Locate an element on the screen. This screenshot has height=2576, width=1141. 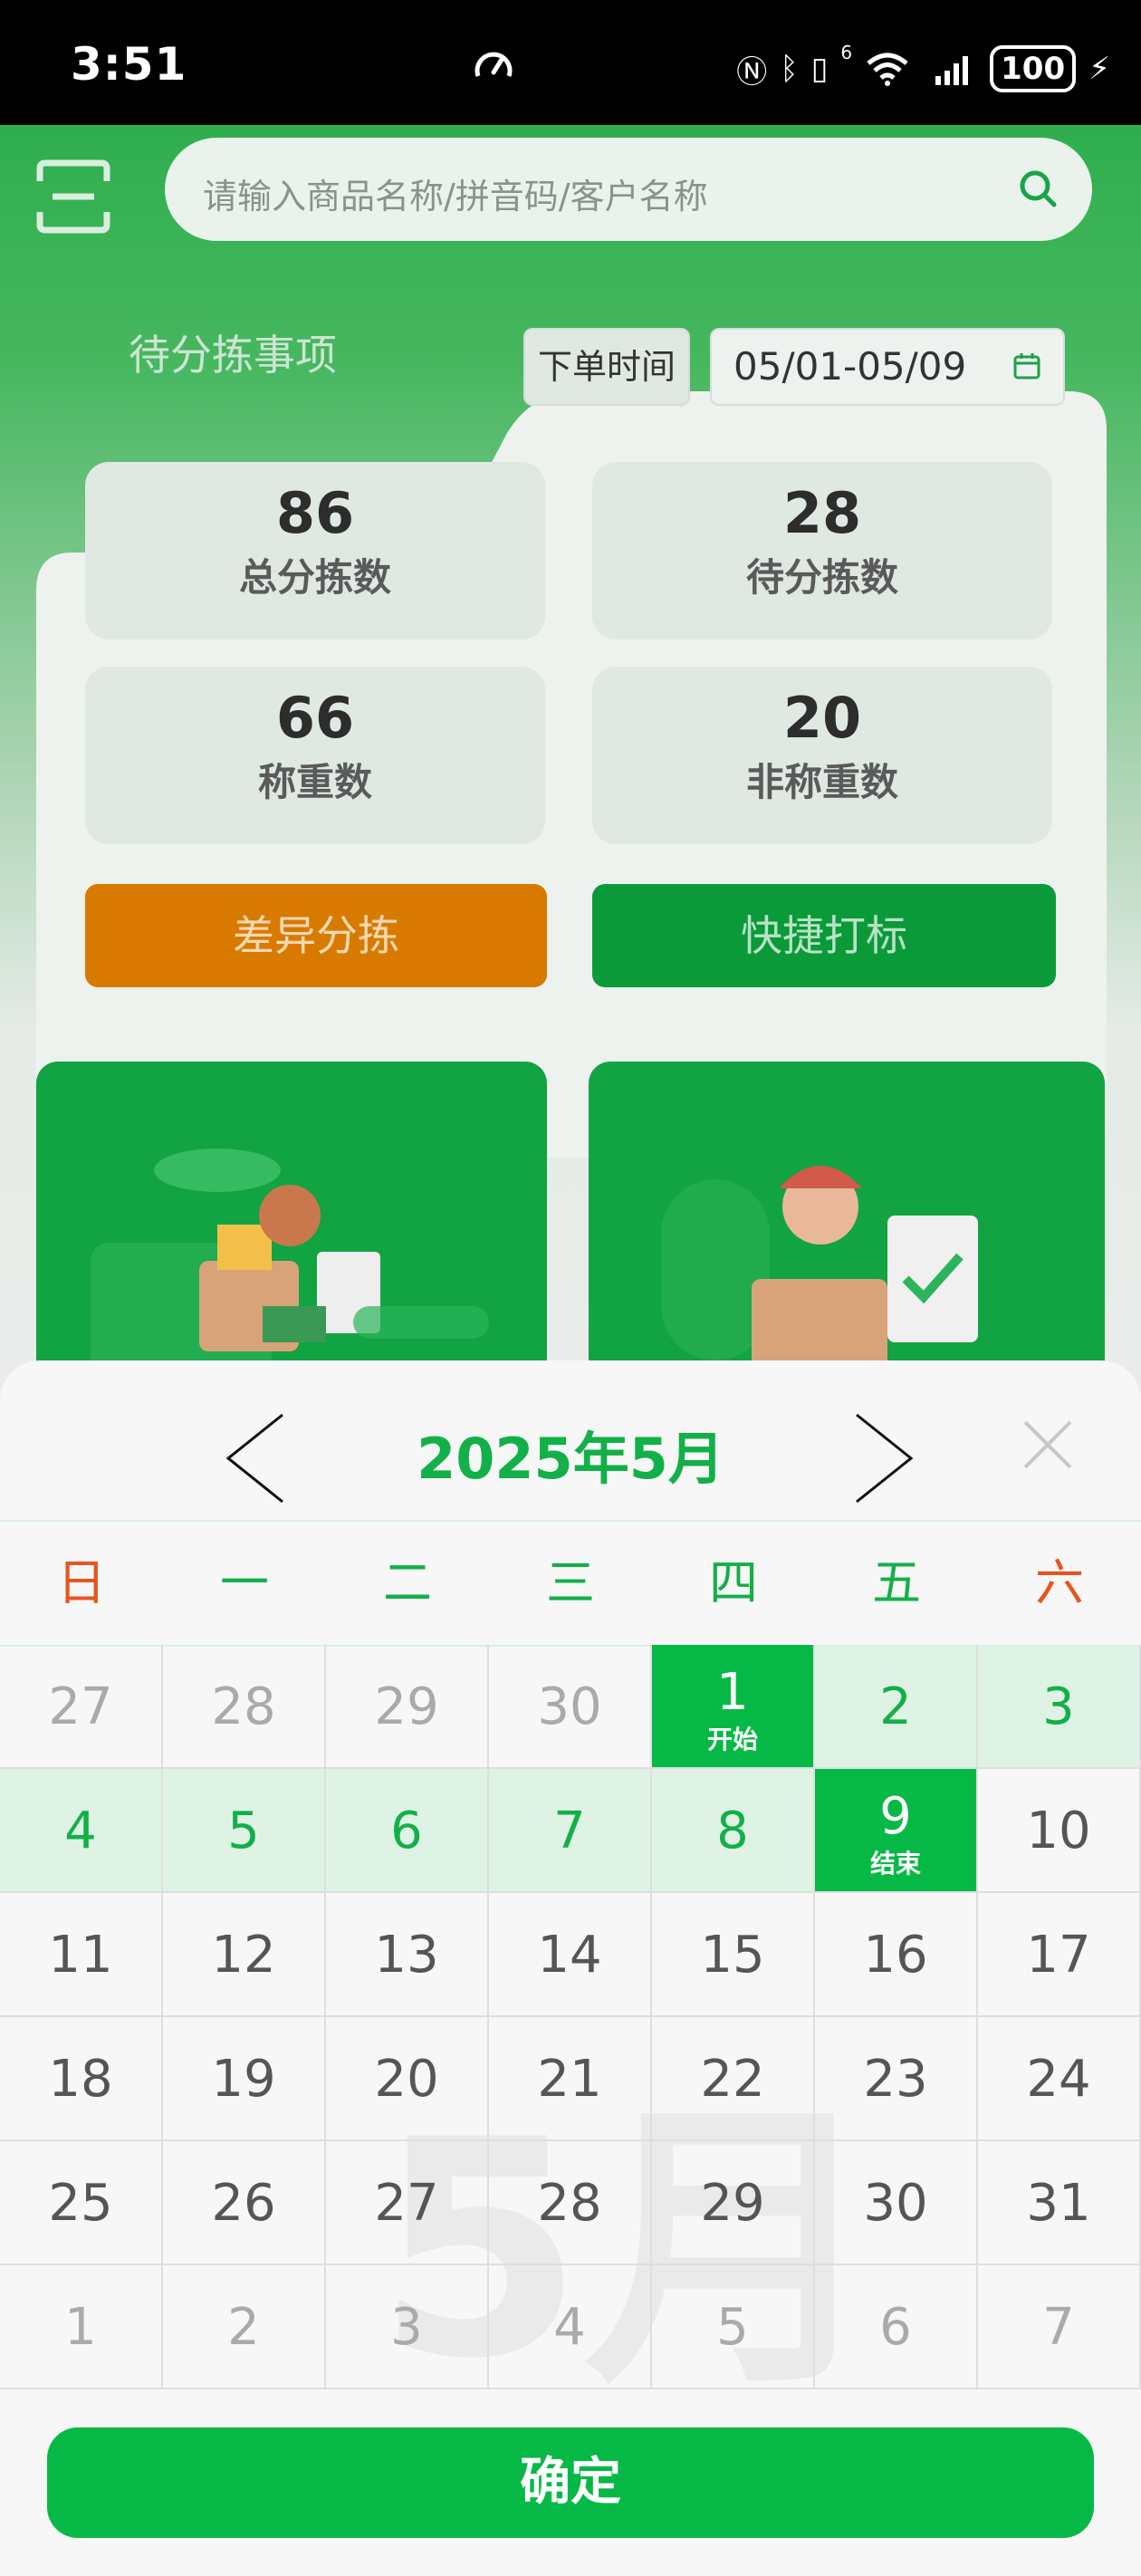
calendar-day: 25 is located at coordinates (81, 2203).